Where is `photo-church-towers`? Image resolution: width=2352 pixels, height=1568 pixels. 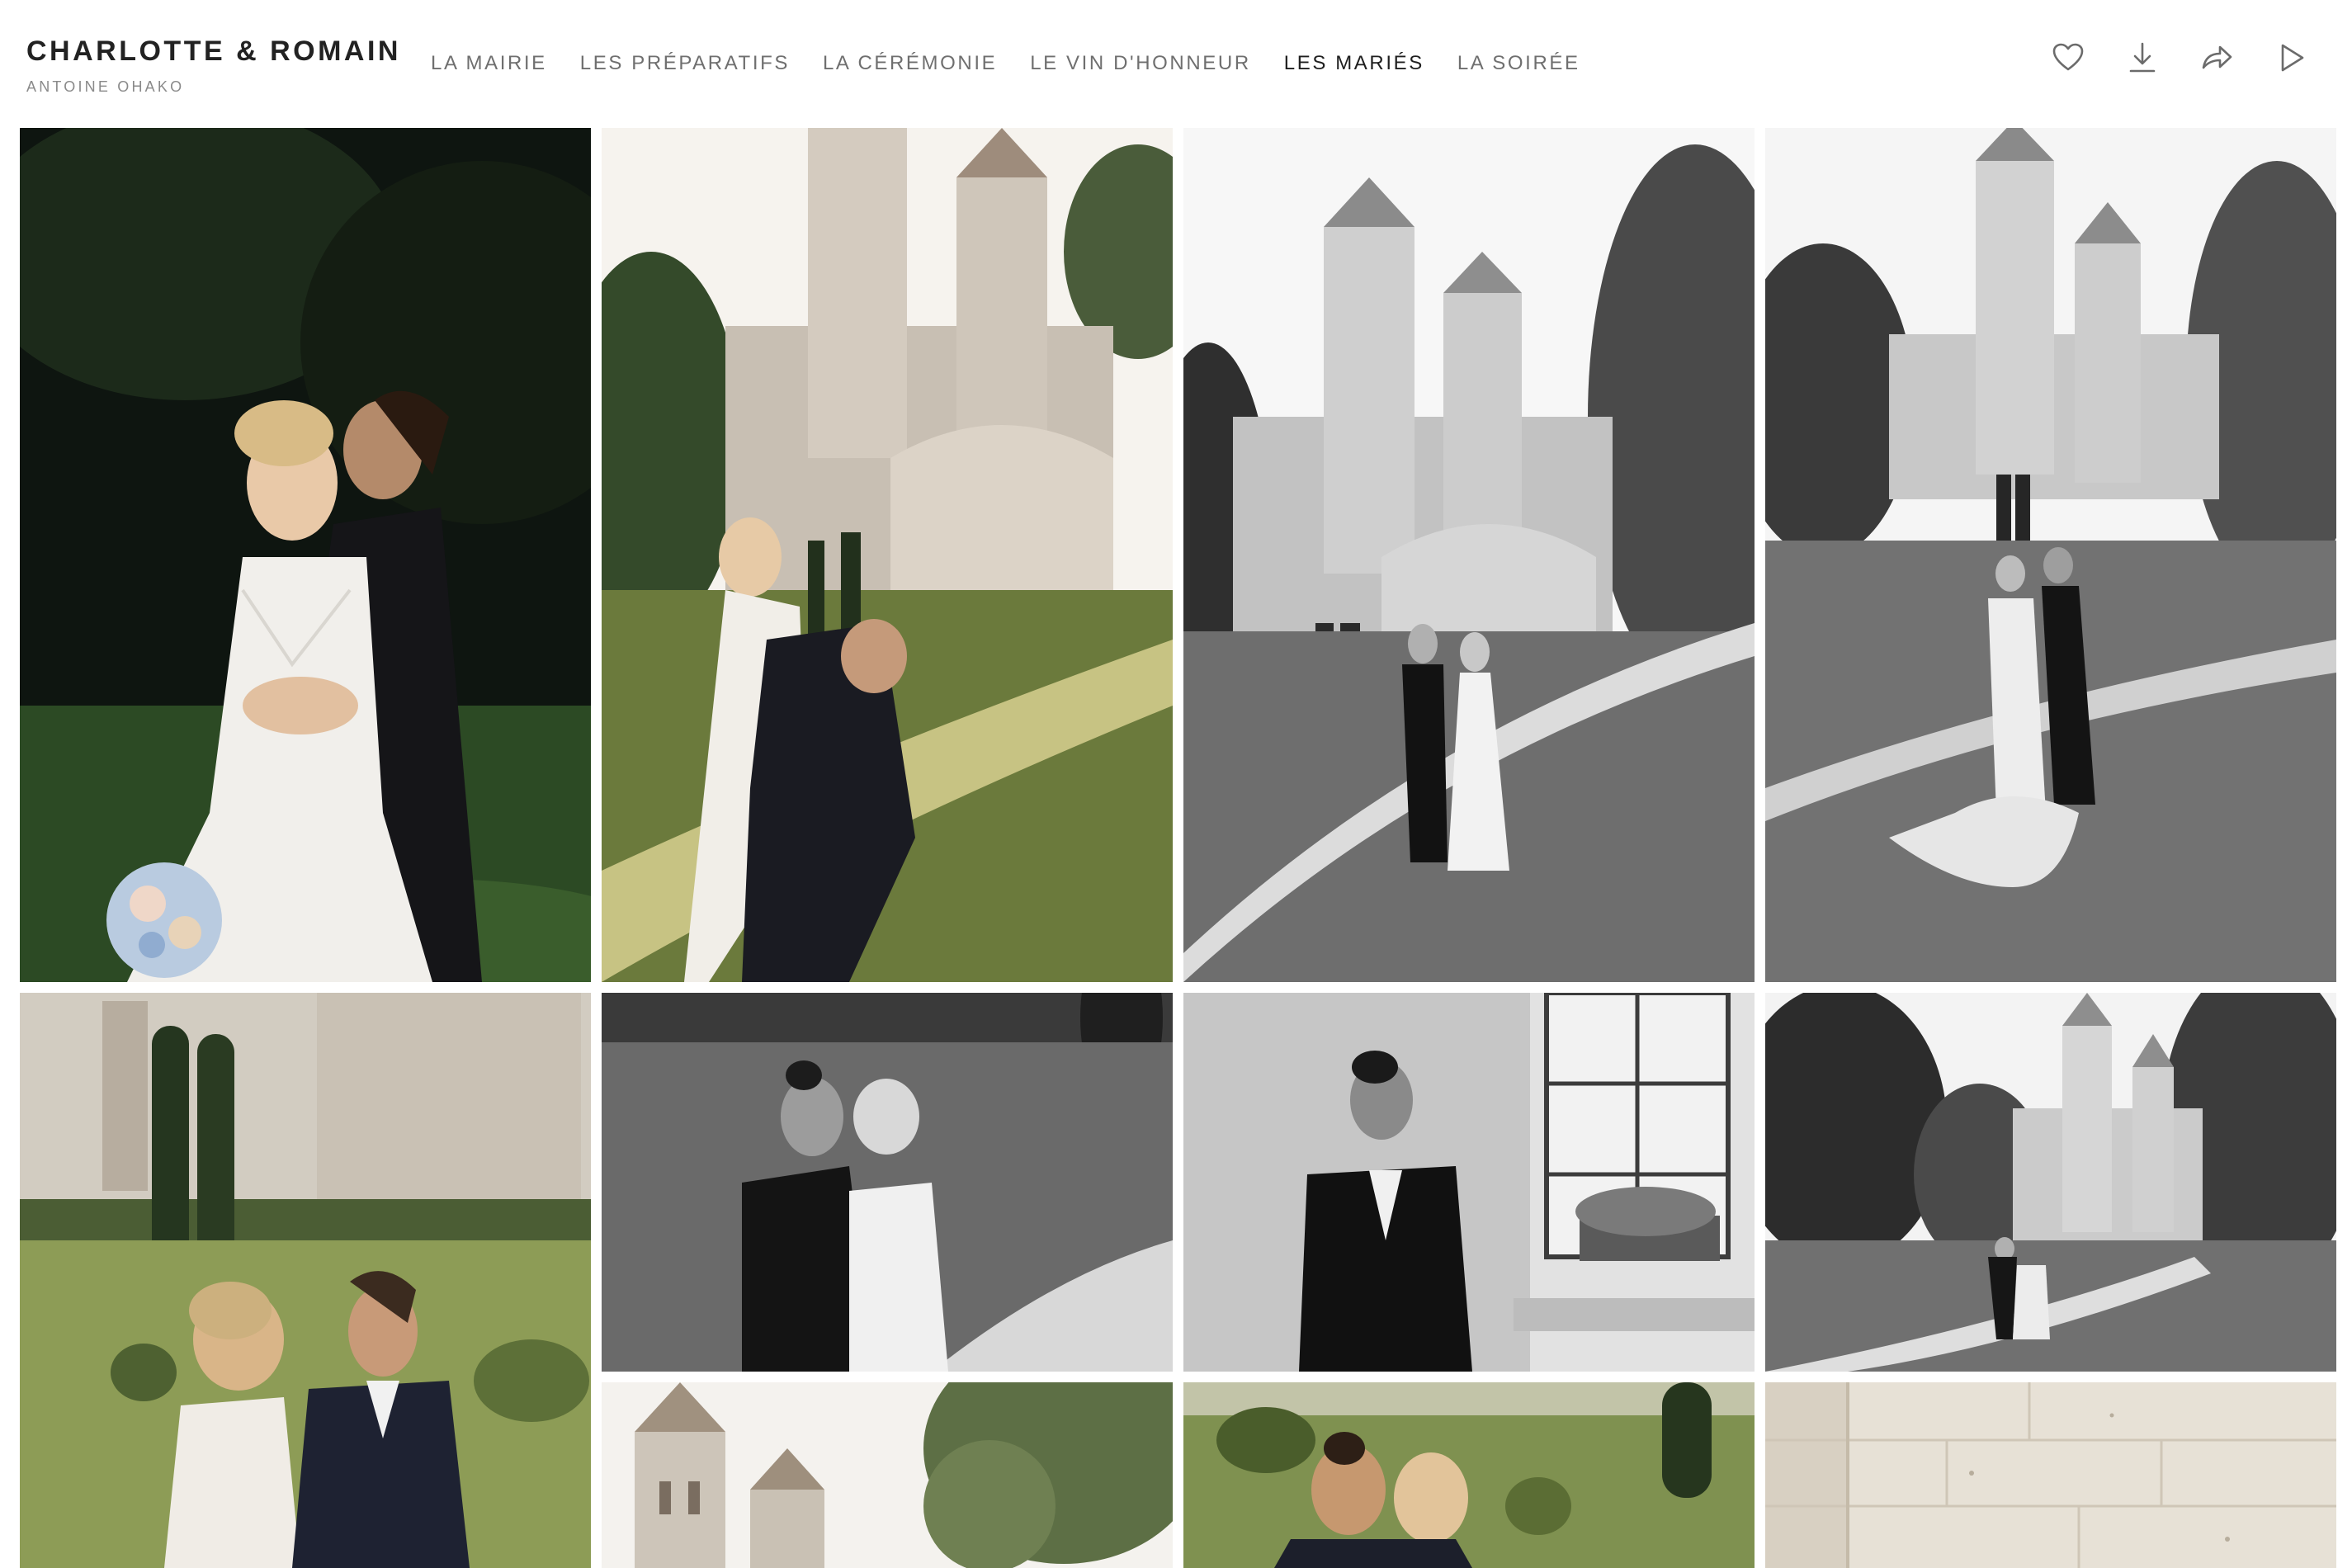
photo-church-towers is located at coordinates (887, 1475).